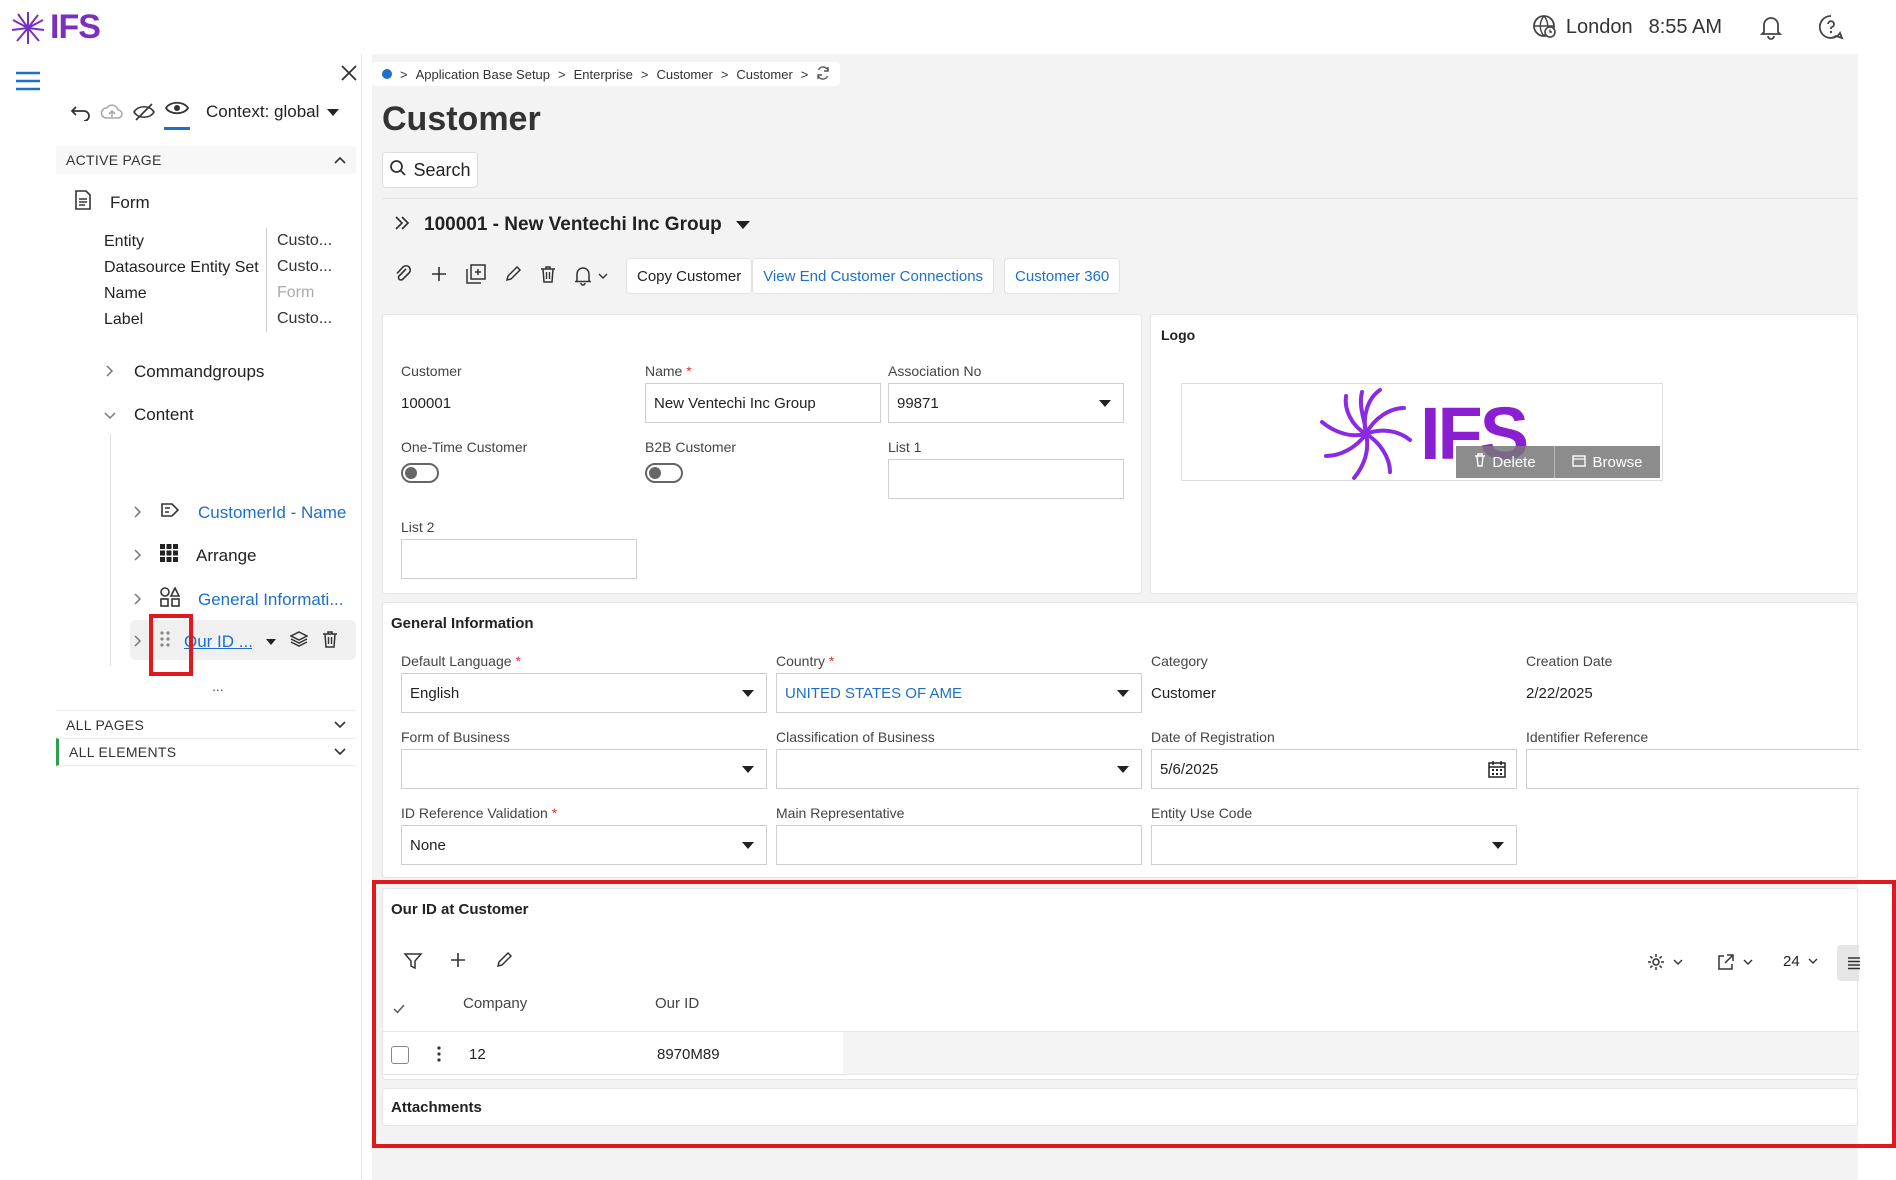 Image resolution: width=1896 pixels, height=1180 pixels. I want to click on general-information-title: General Information, so click(462, 623).